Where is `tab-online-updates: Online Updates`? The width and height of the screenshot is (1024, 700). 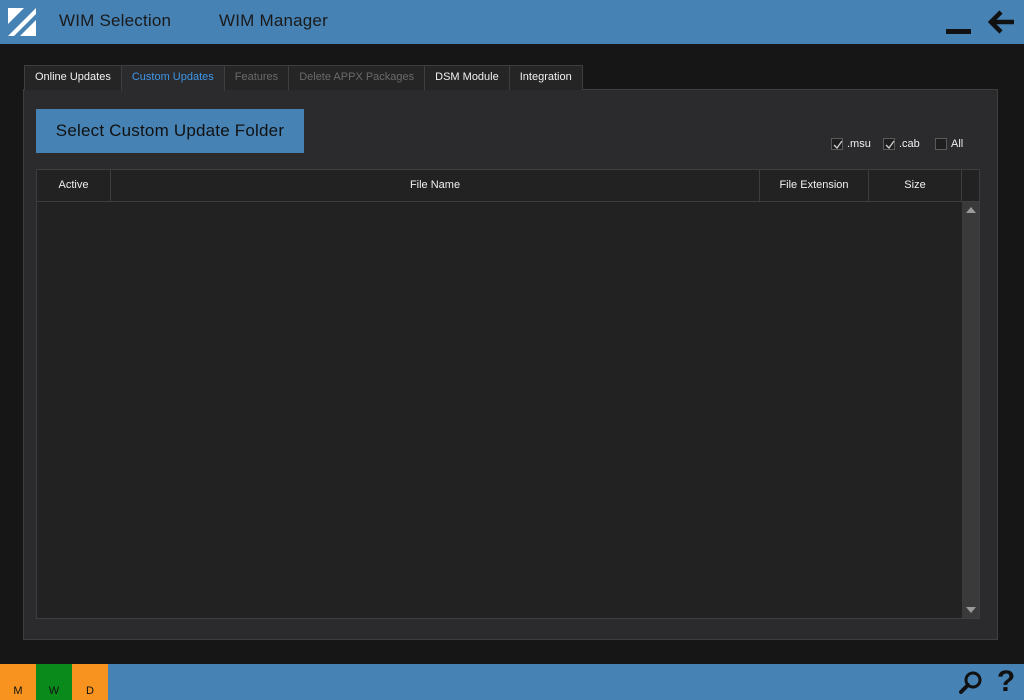
tab-online-updates: Online Updates is located at coordinates (73, 77).